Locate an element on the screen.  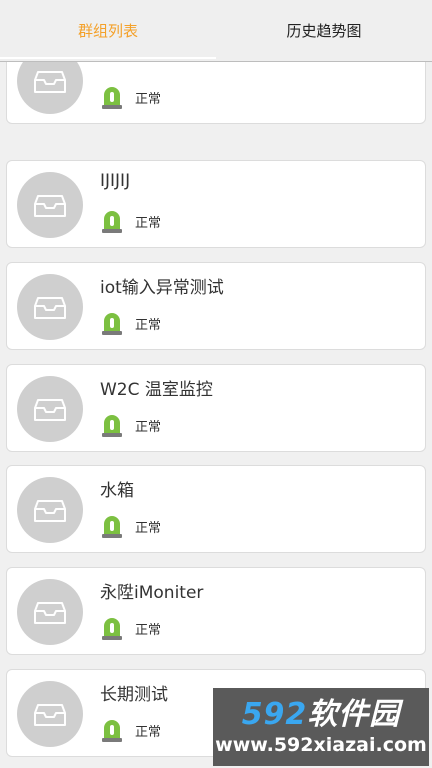
group-name: C2 is located at coordinates (111, 64).